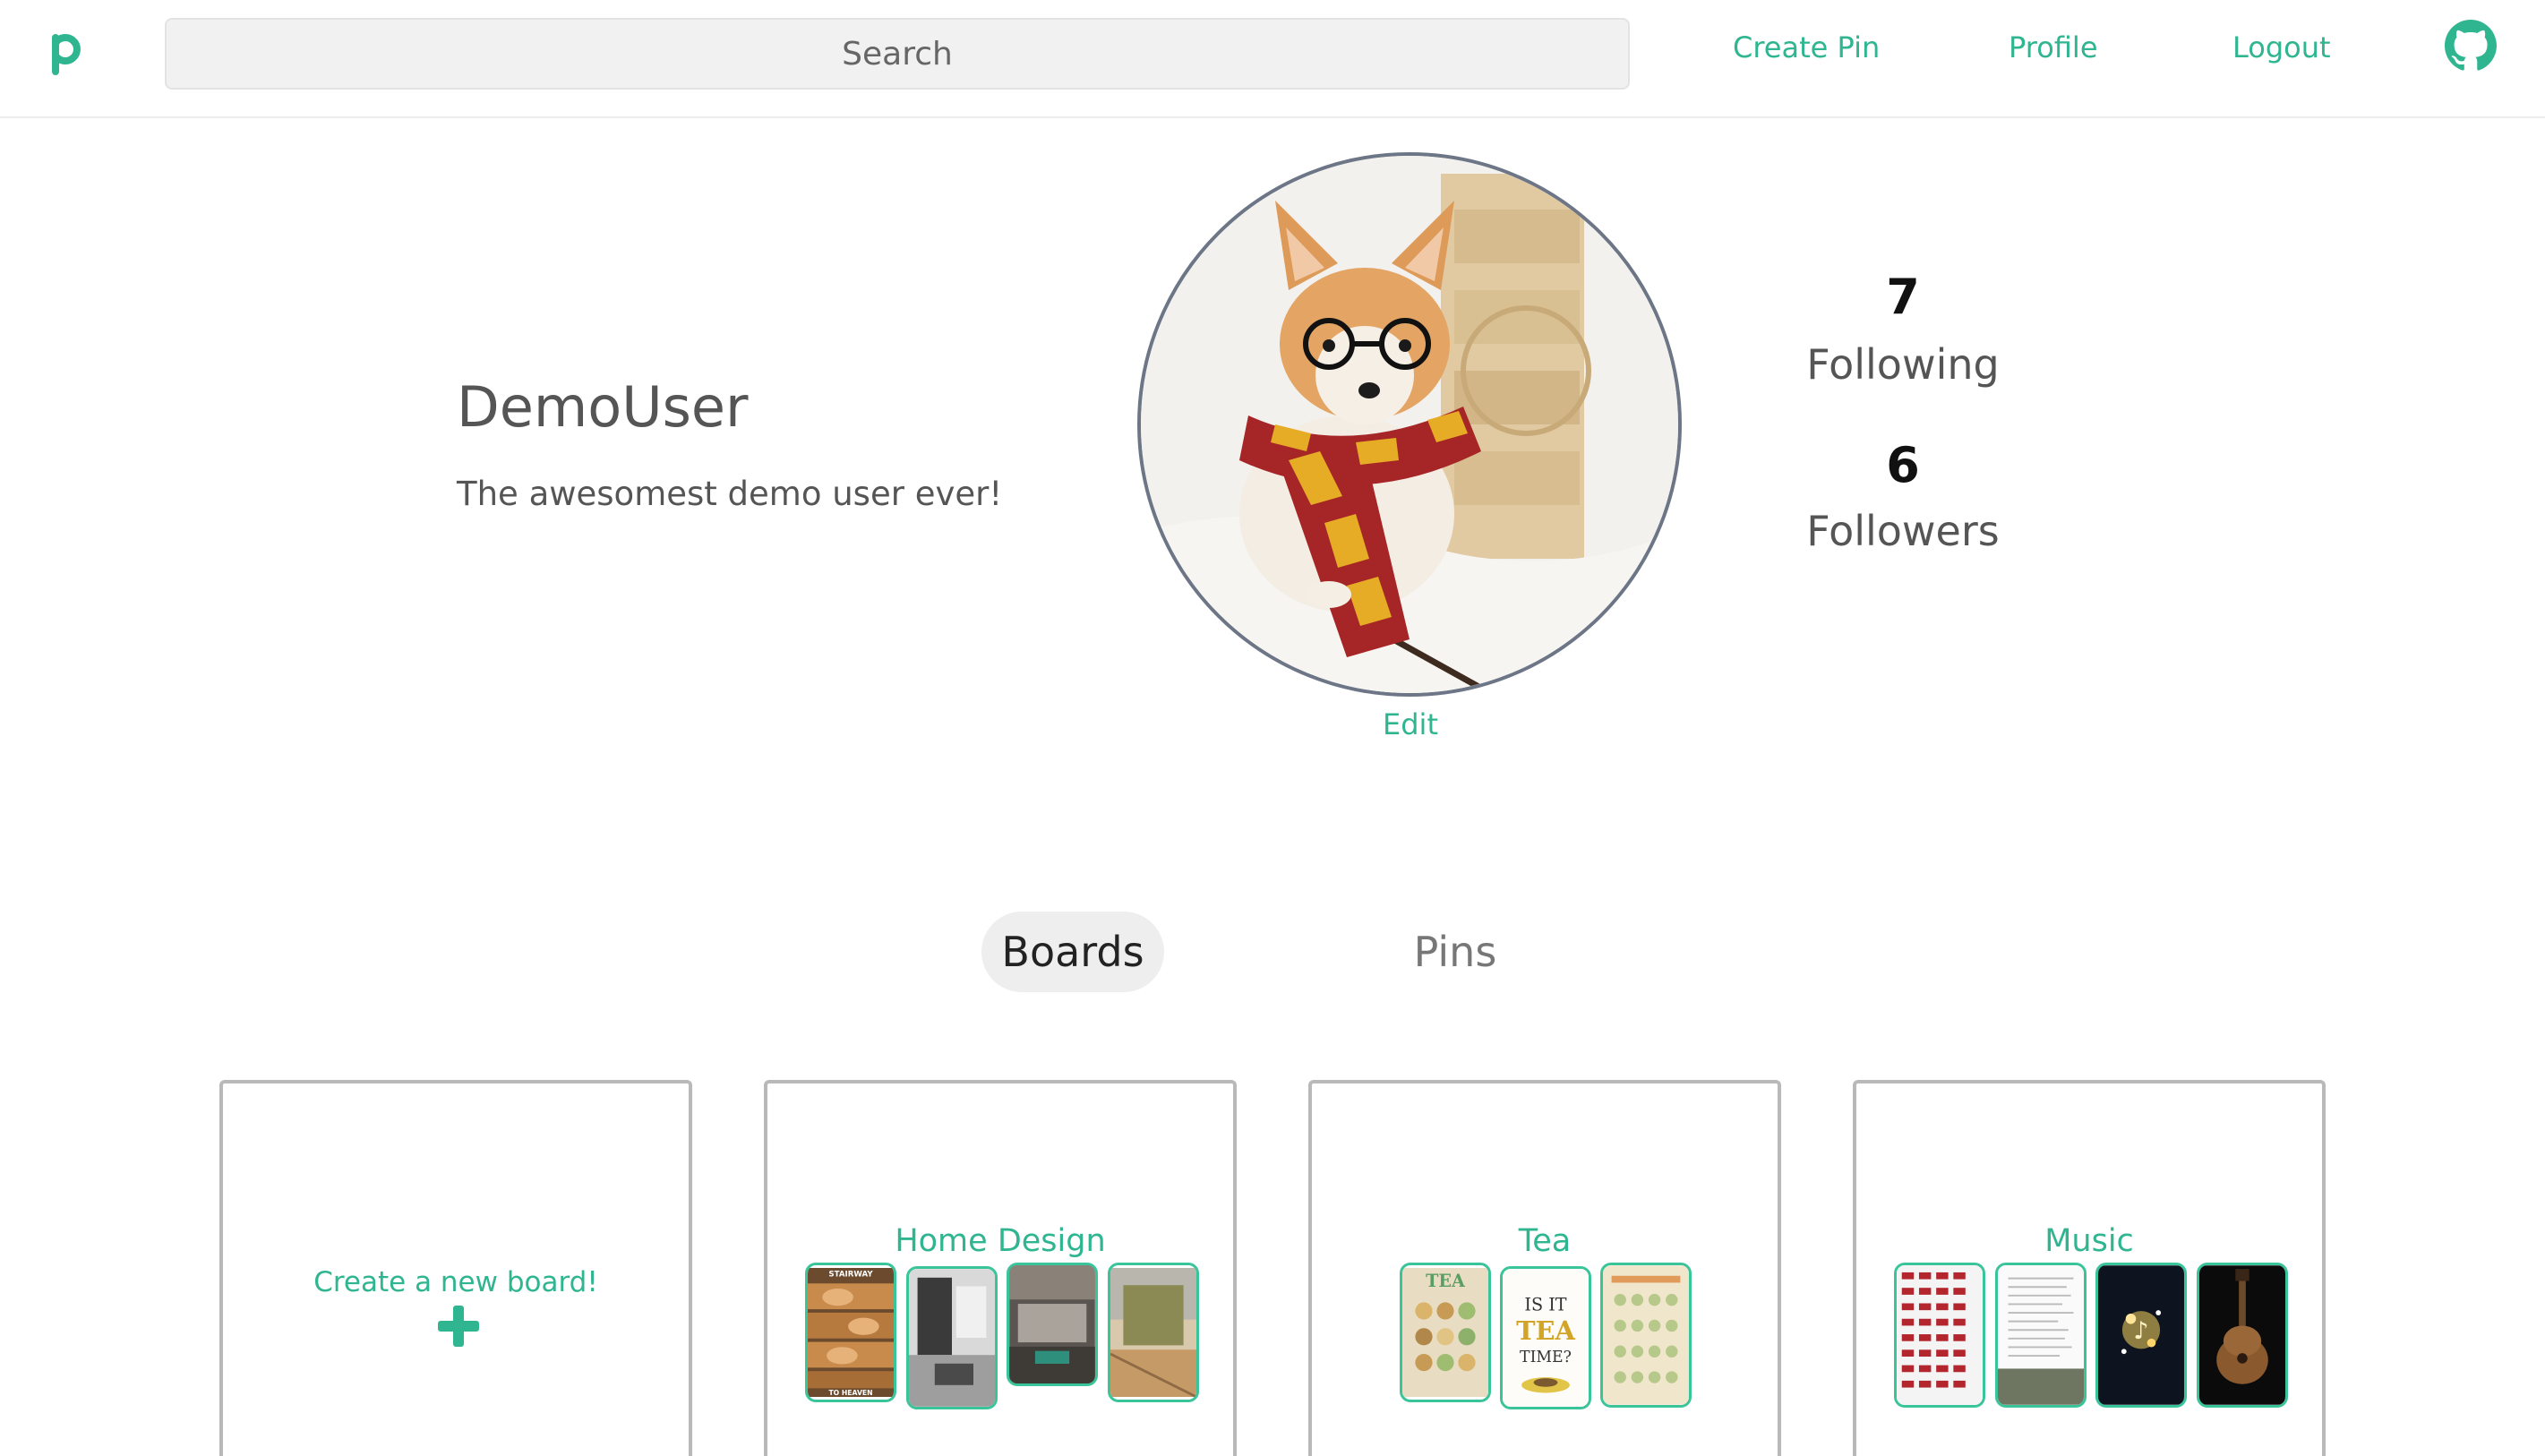 Image resolution: width=2545 pixels, height=1456 pixels. What do you see at coordinates (1000, 1268) in the screenshot?
I see `board-card-home-design: Home Design STAIRWAY TO HEAVEN` at bounding box center [1000, 1268].